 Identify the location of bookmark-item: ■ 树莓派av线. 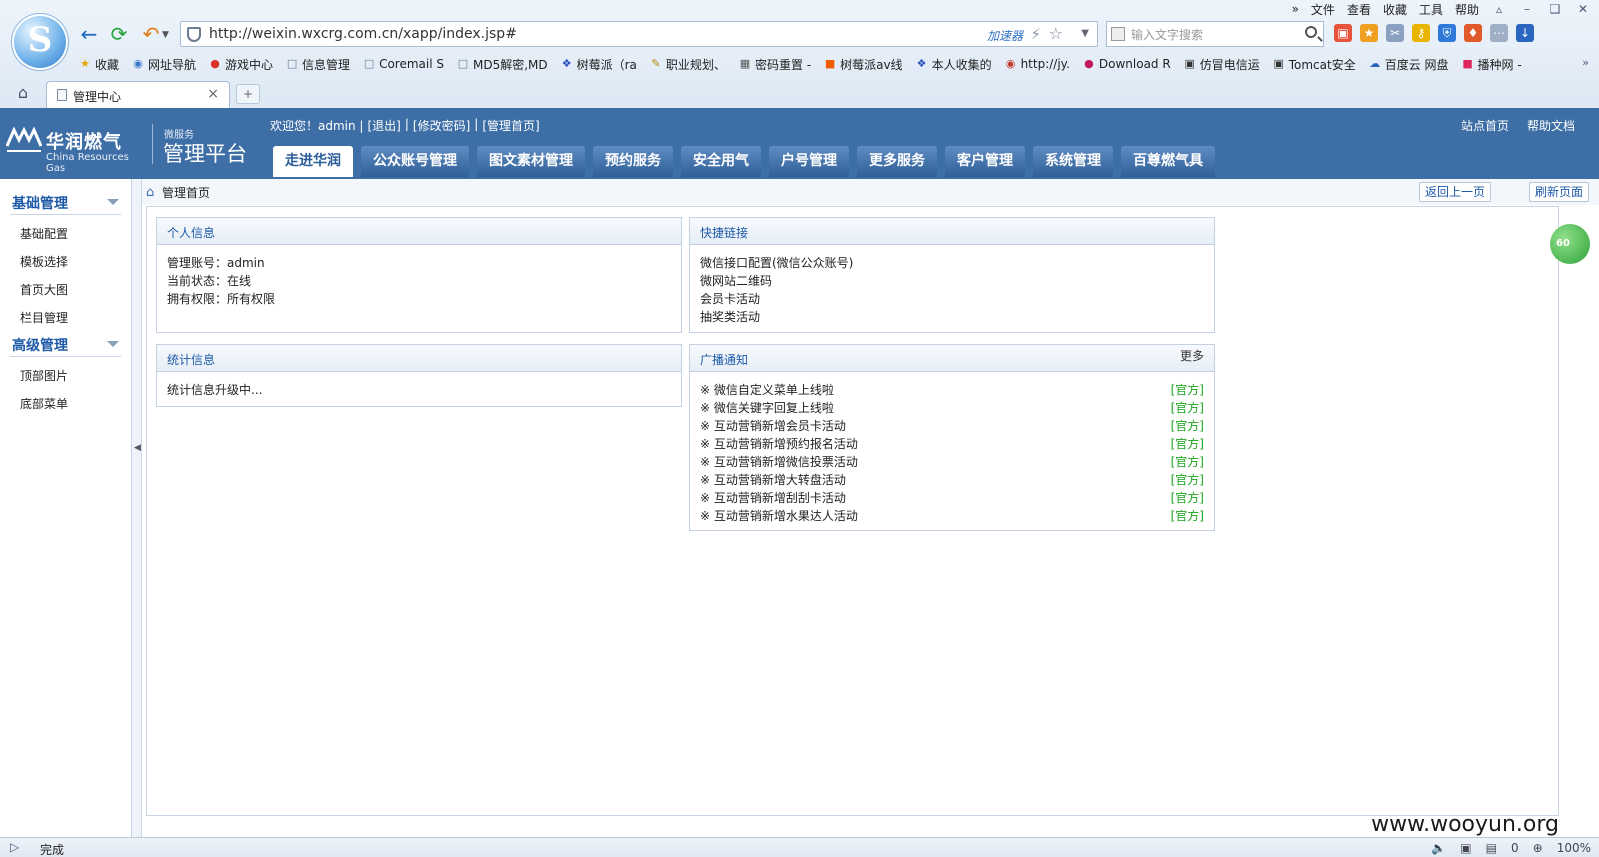
(863, 64).